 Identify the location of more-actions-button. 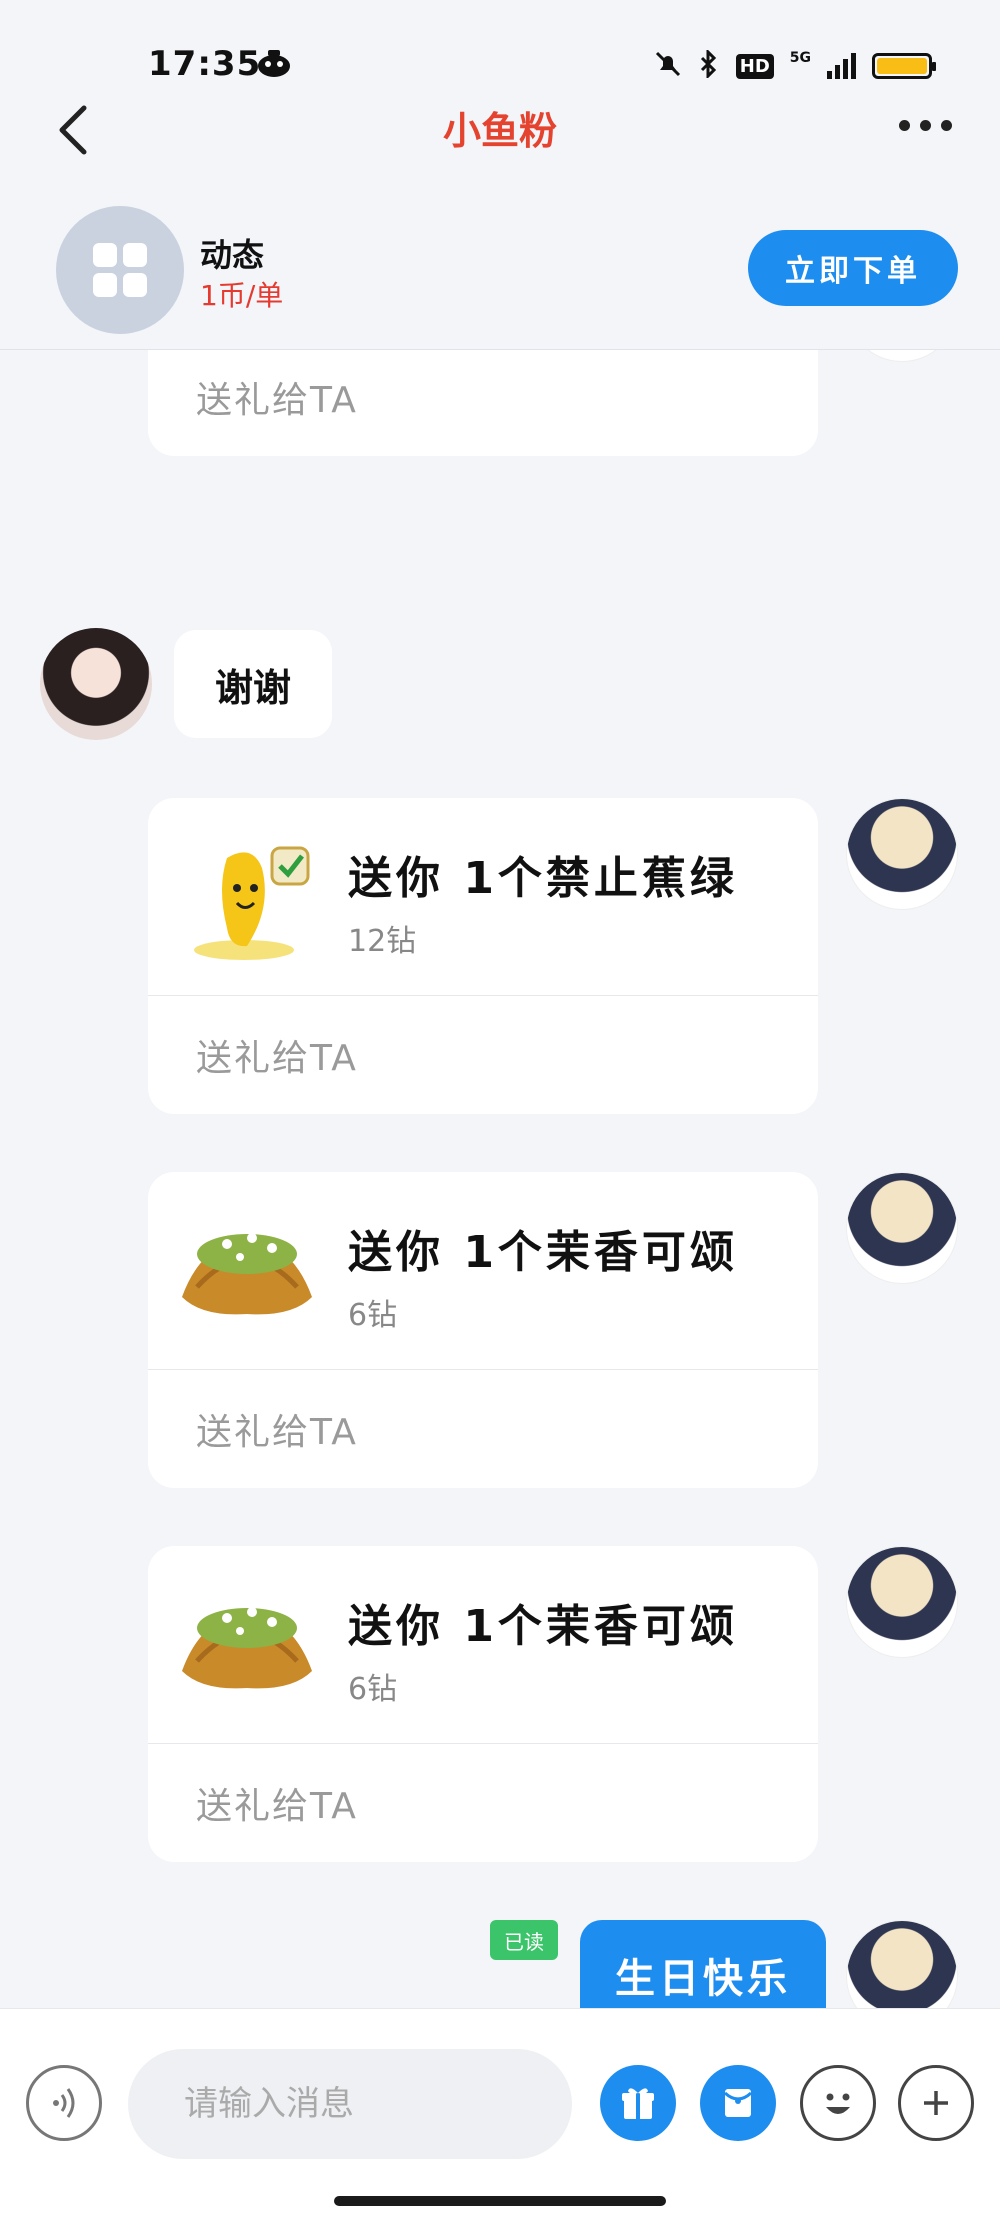
(936, 2103).